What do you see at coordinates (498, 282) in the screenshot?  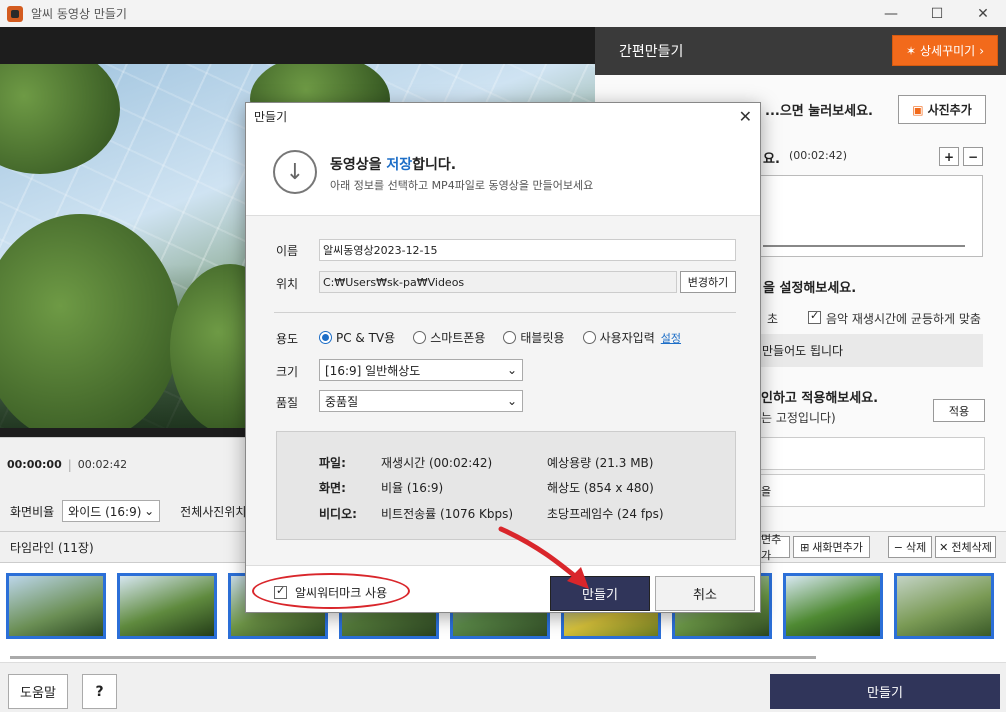 I see `location-input: C:₩Users₩sk-pa₩Videos` at bounding box center [498, 282].